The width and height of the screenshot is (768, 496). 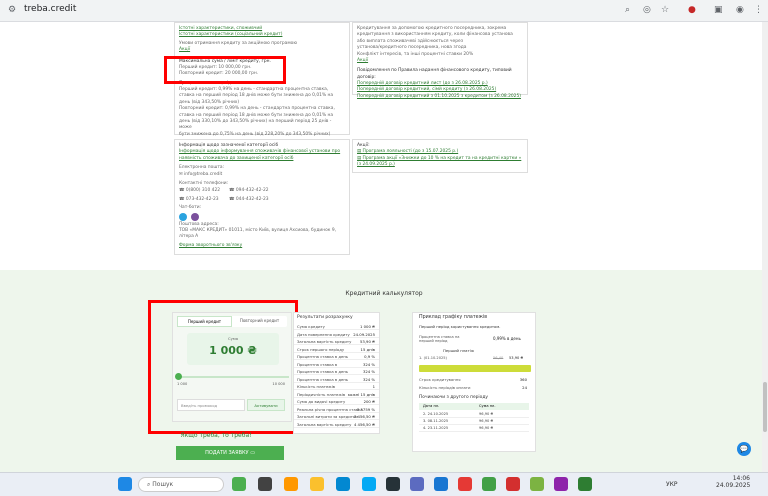 What do you see at coordinates (507, 338) in the screenshot?
I see `schedule-rate-value: 0,99% в день` at bounding box center [507, 338].